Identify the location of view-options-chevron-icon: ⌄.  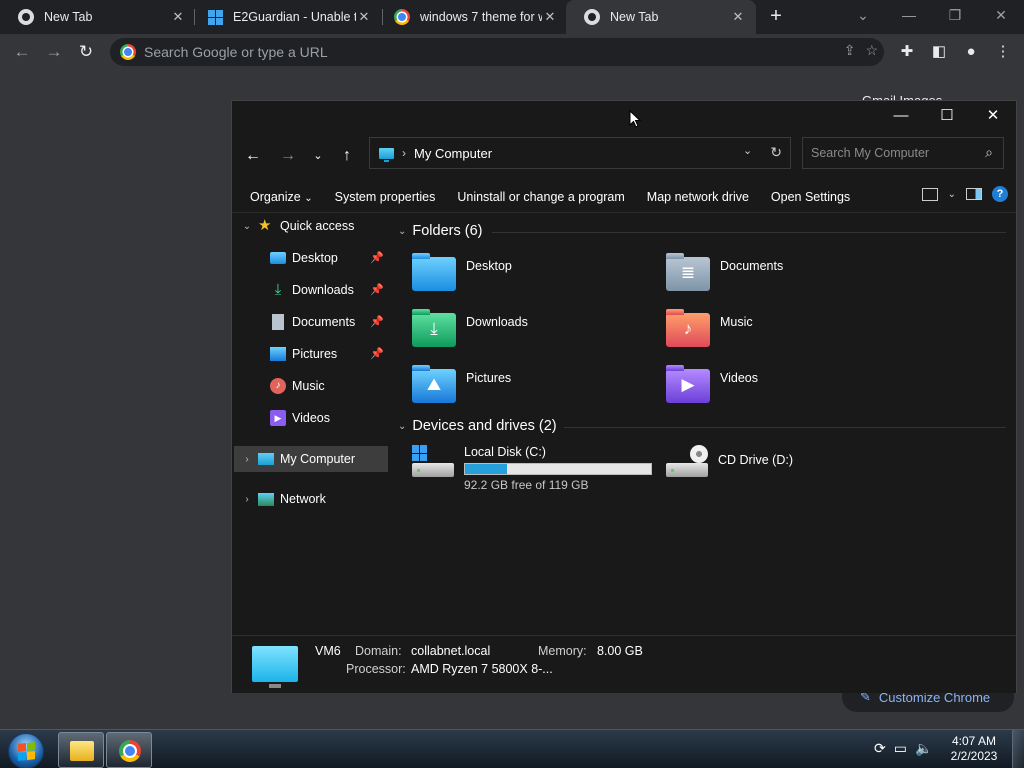
(952, 194).